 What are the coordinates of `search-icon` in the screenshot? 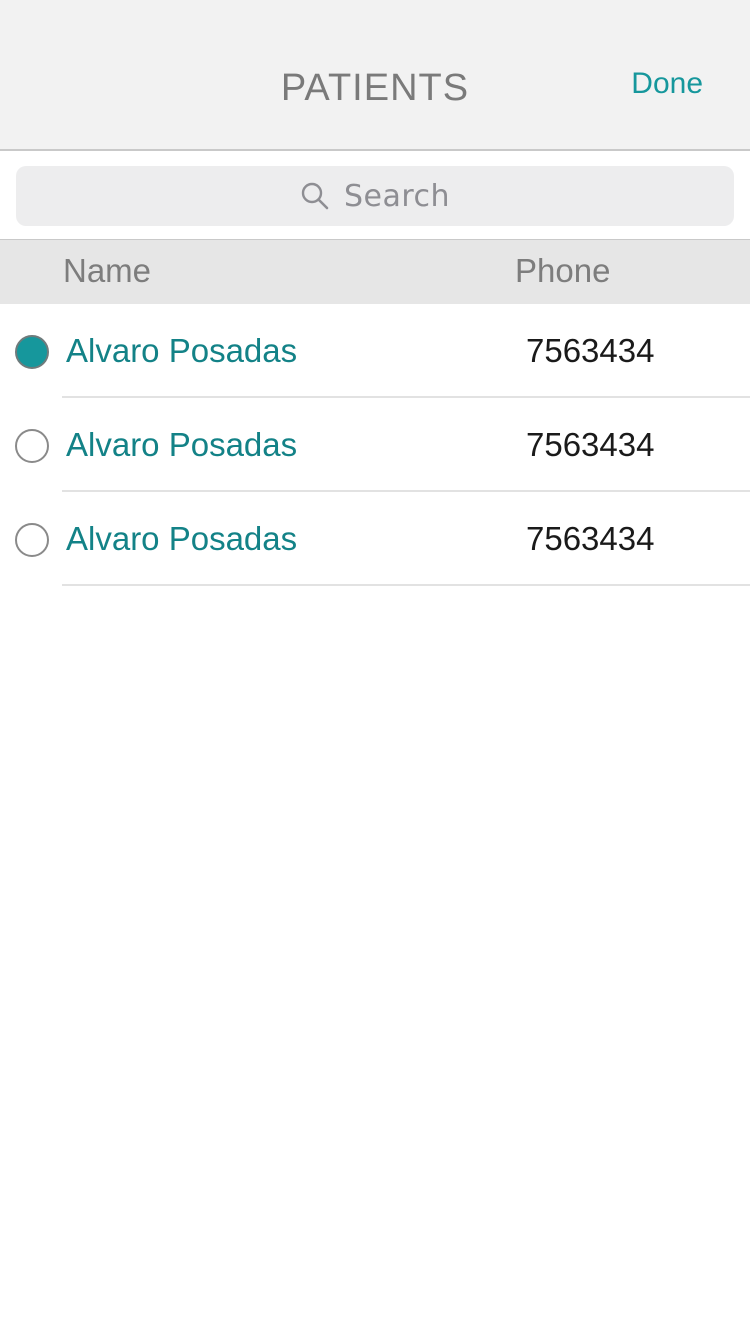 It's located at (315, 196).